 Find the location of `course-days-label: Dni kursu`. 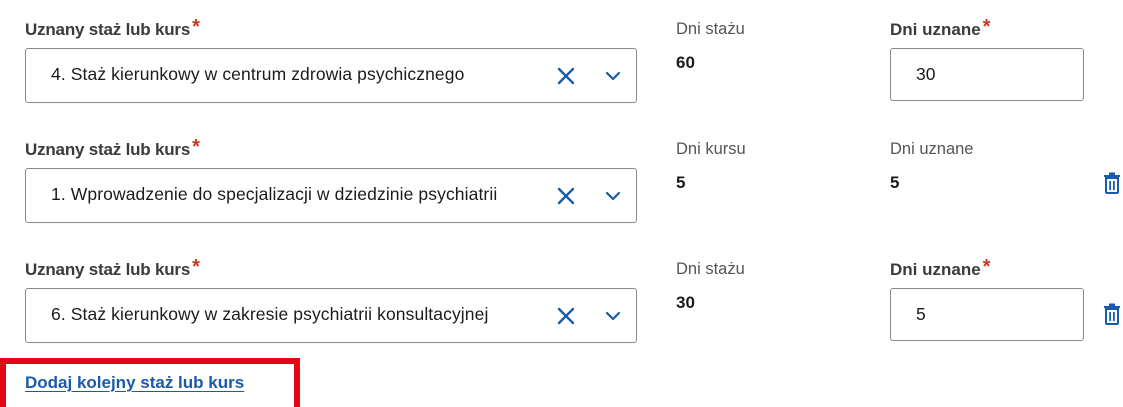

course-days-label: Dni kursu is located at coordinates (711, 149).